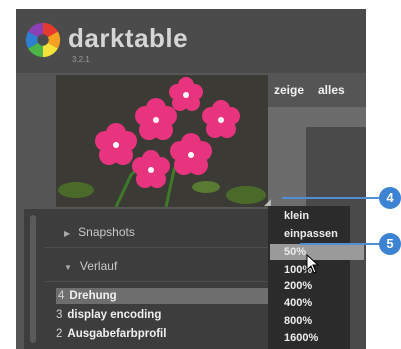  Describe the element at coordinates (68, 267) in the screenshot. I see `triangle-down-icon: ▼` at that location.